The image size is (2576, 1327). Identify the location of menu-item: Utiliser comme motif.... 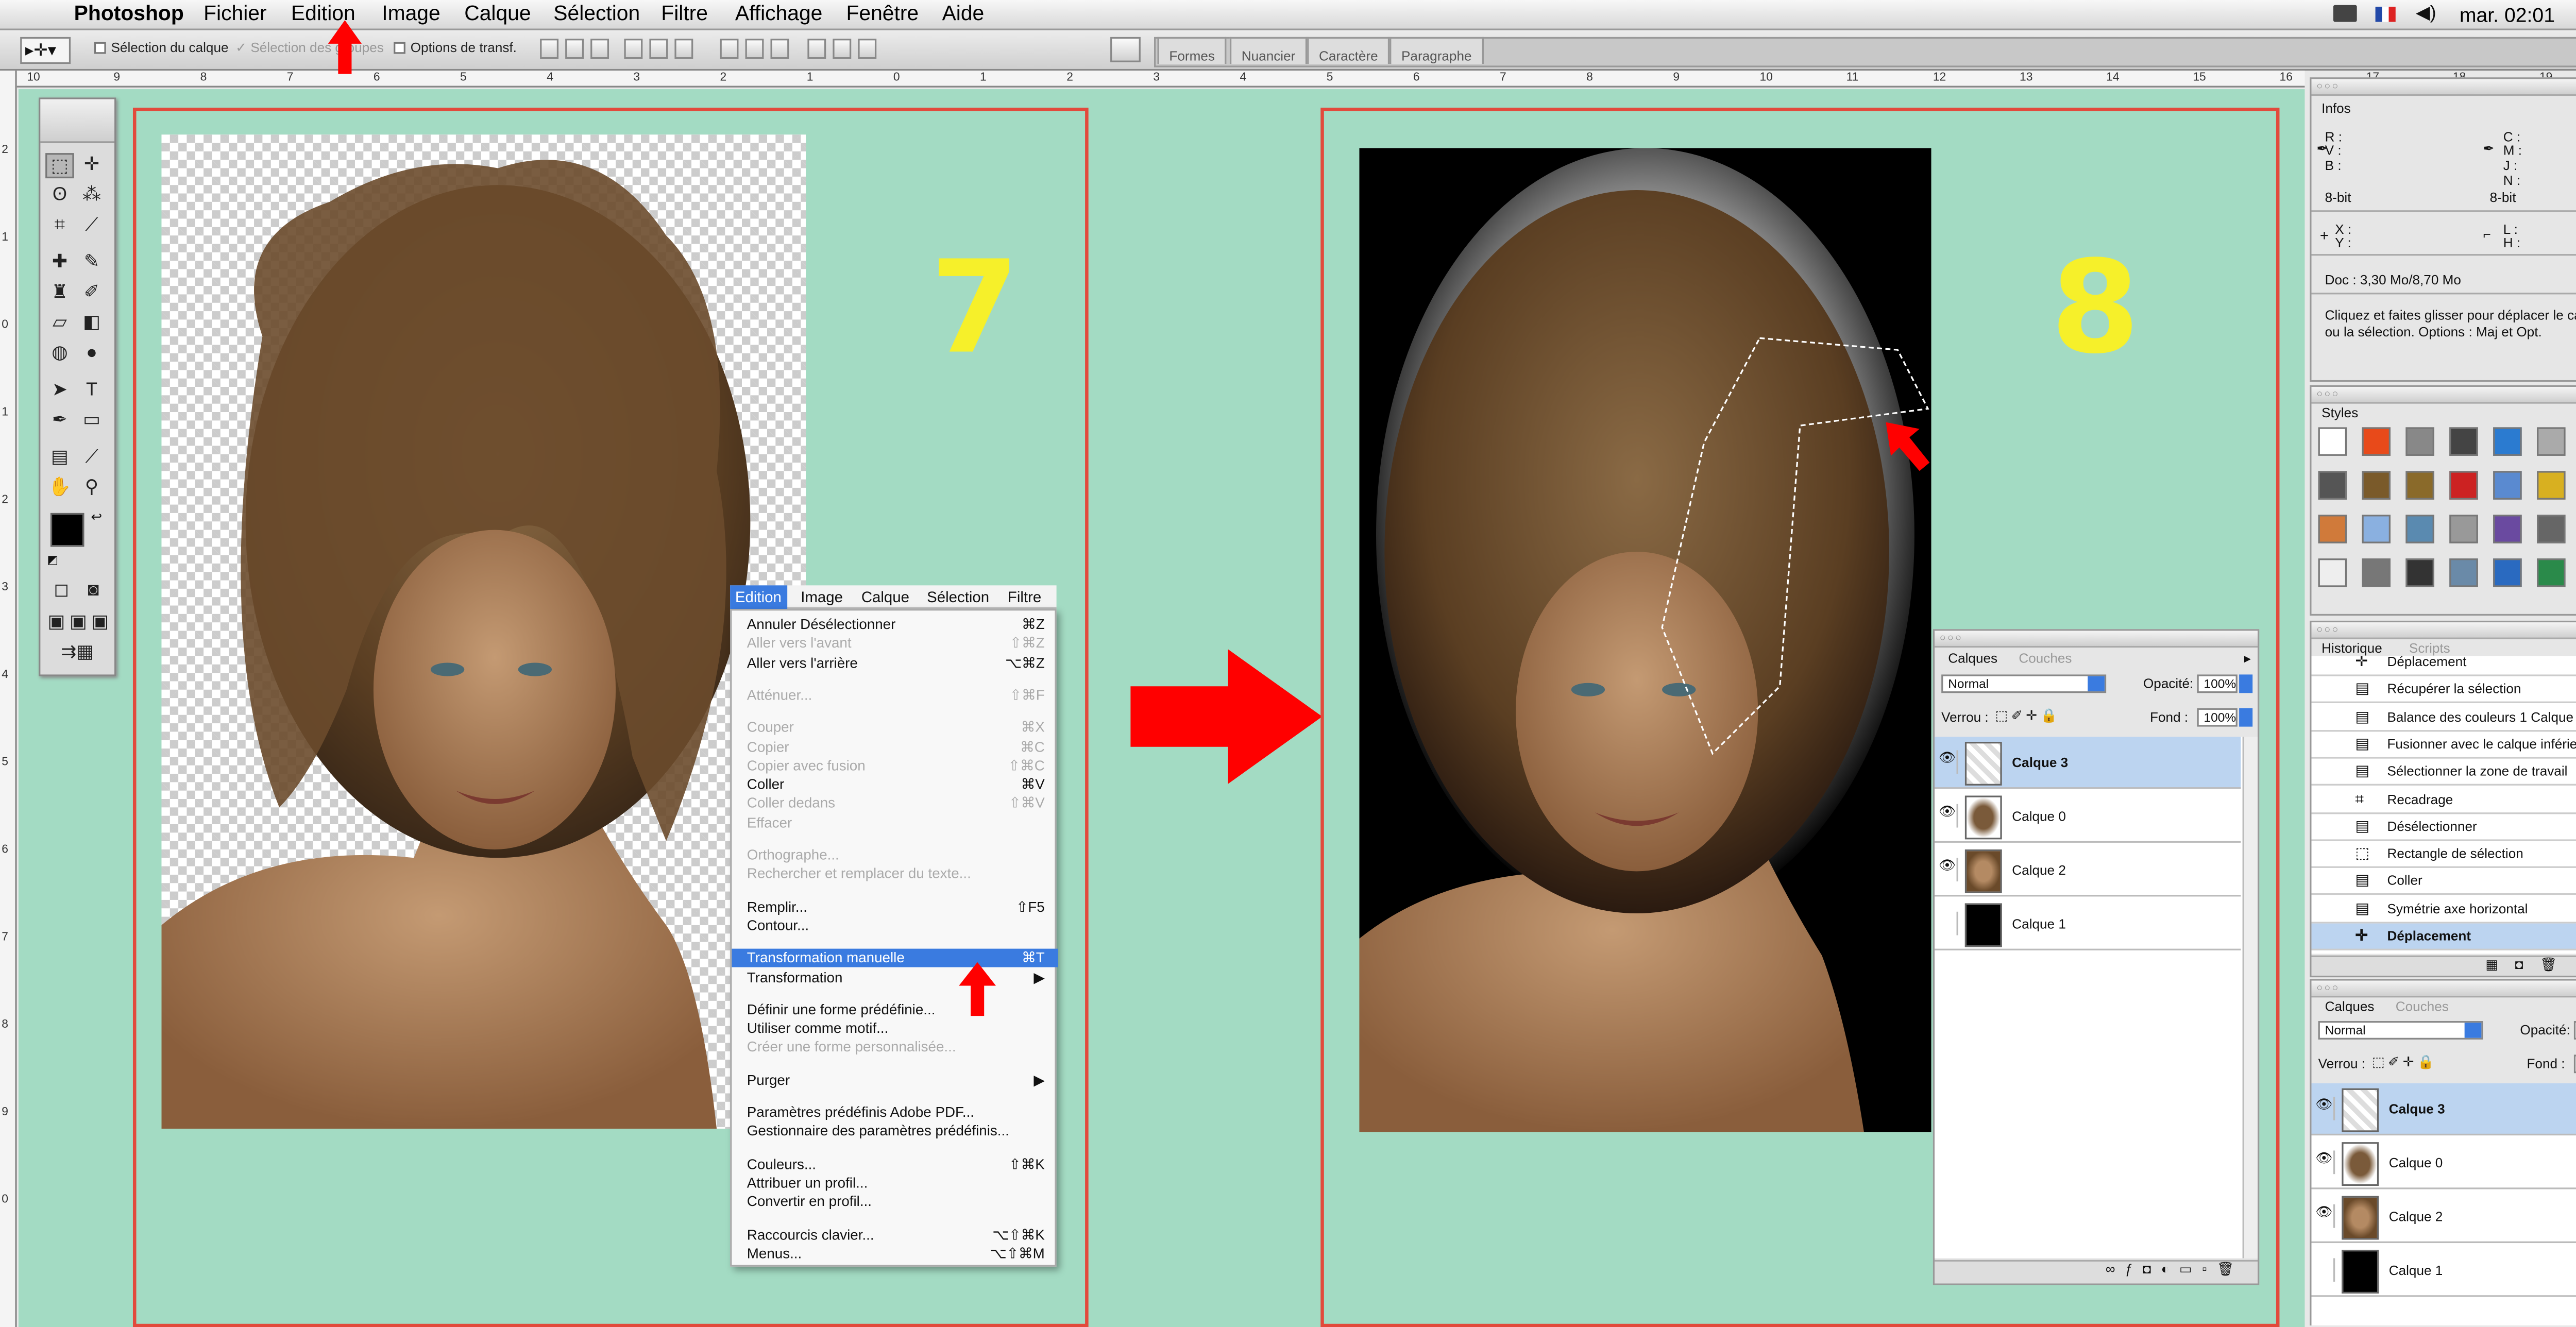
(895, 1028).